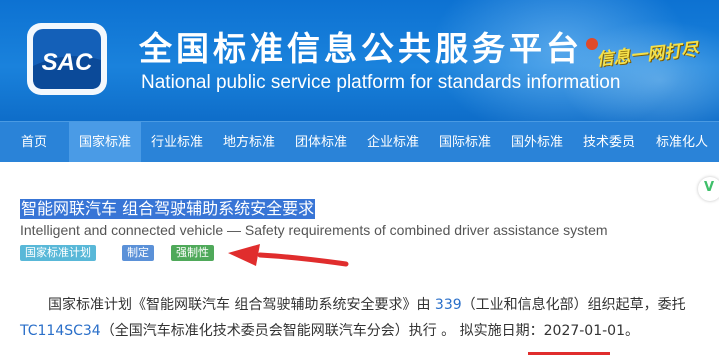  I want to click on logo-text: SAC, so click(67, 62).